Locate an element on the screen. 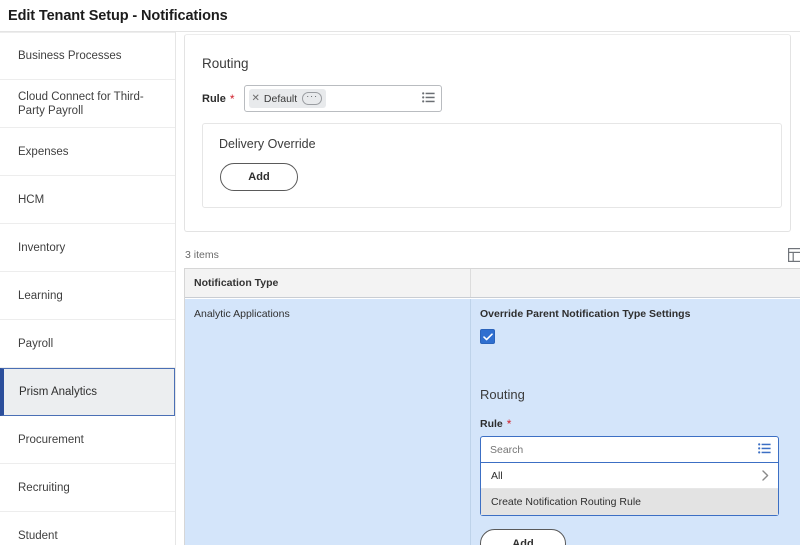 The width and height of the screenshot is (800, 545). page-header: Edit Tenant Setup - Notifications is located at coordinates (400, 15).